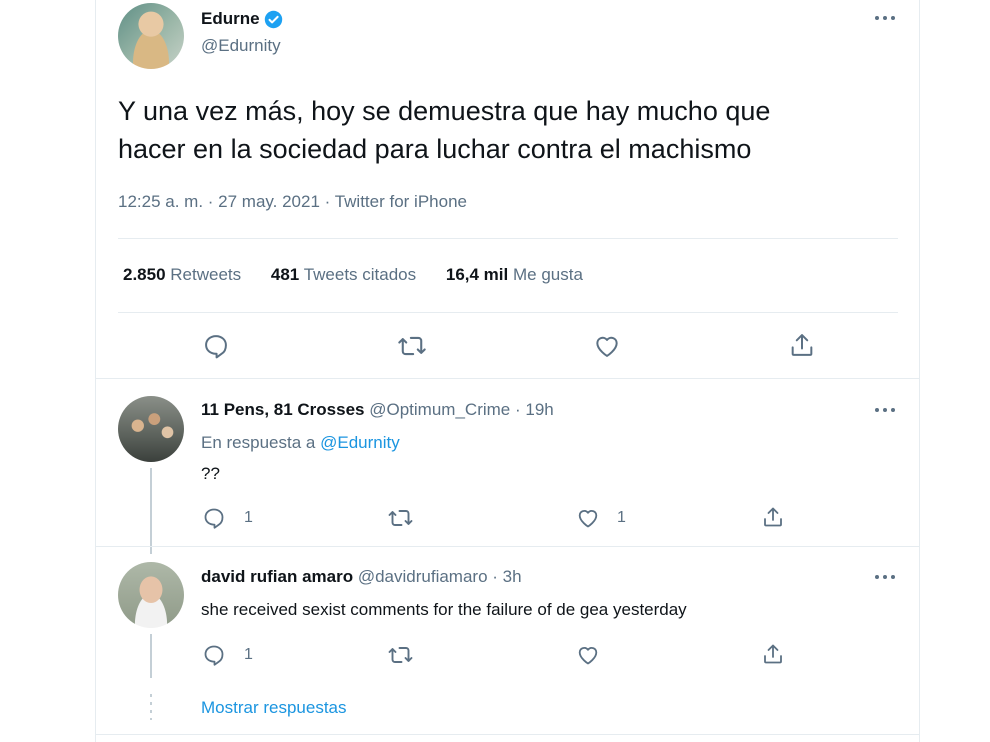 The height and width of the screenshot is (742, 990). I want to click on verified-badge-icon, so click(273, 19).